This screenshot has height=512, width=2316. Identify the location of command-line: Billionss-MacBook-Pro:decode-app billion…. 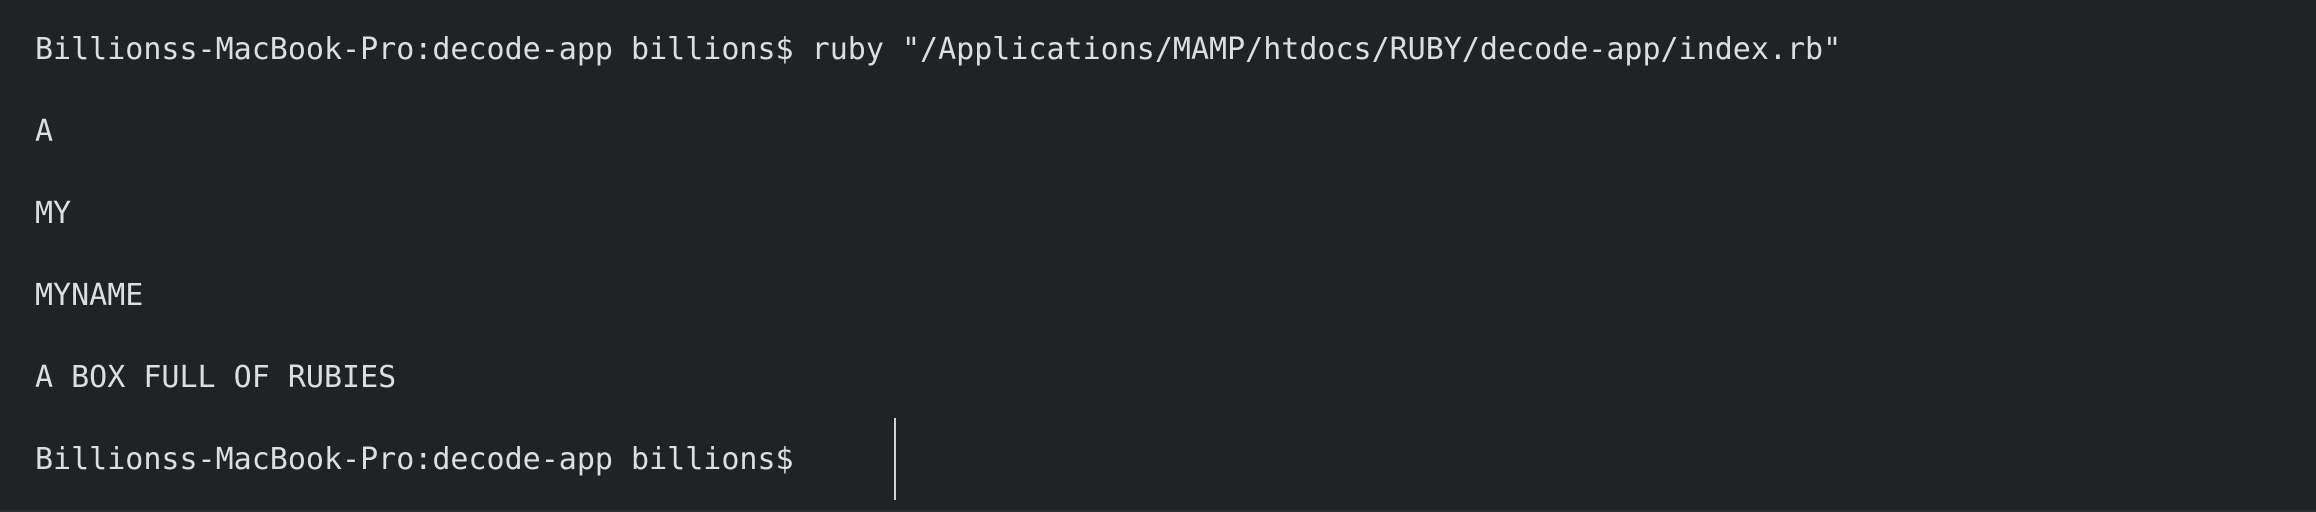
(938, 50).